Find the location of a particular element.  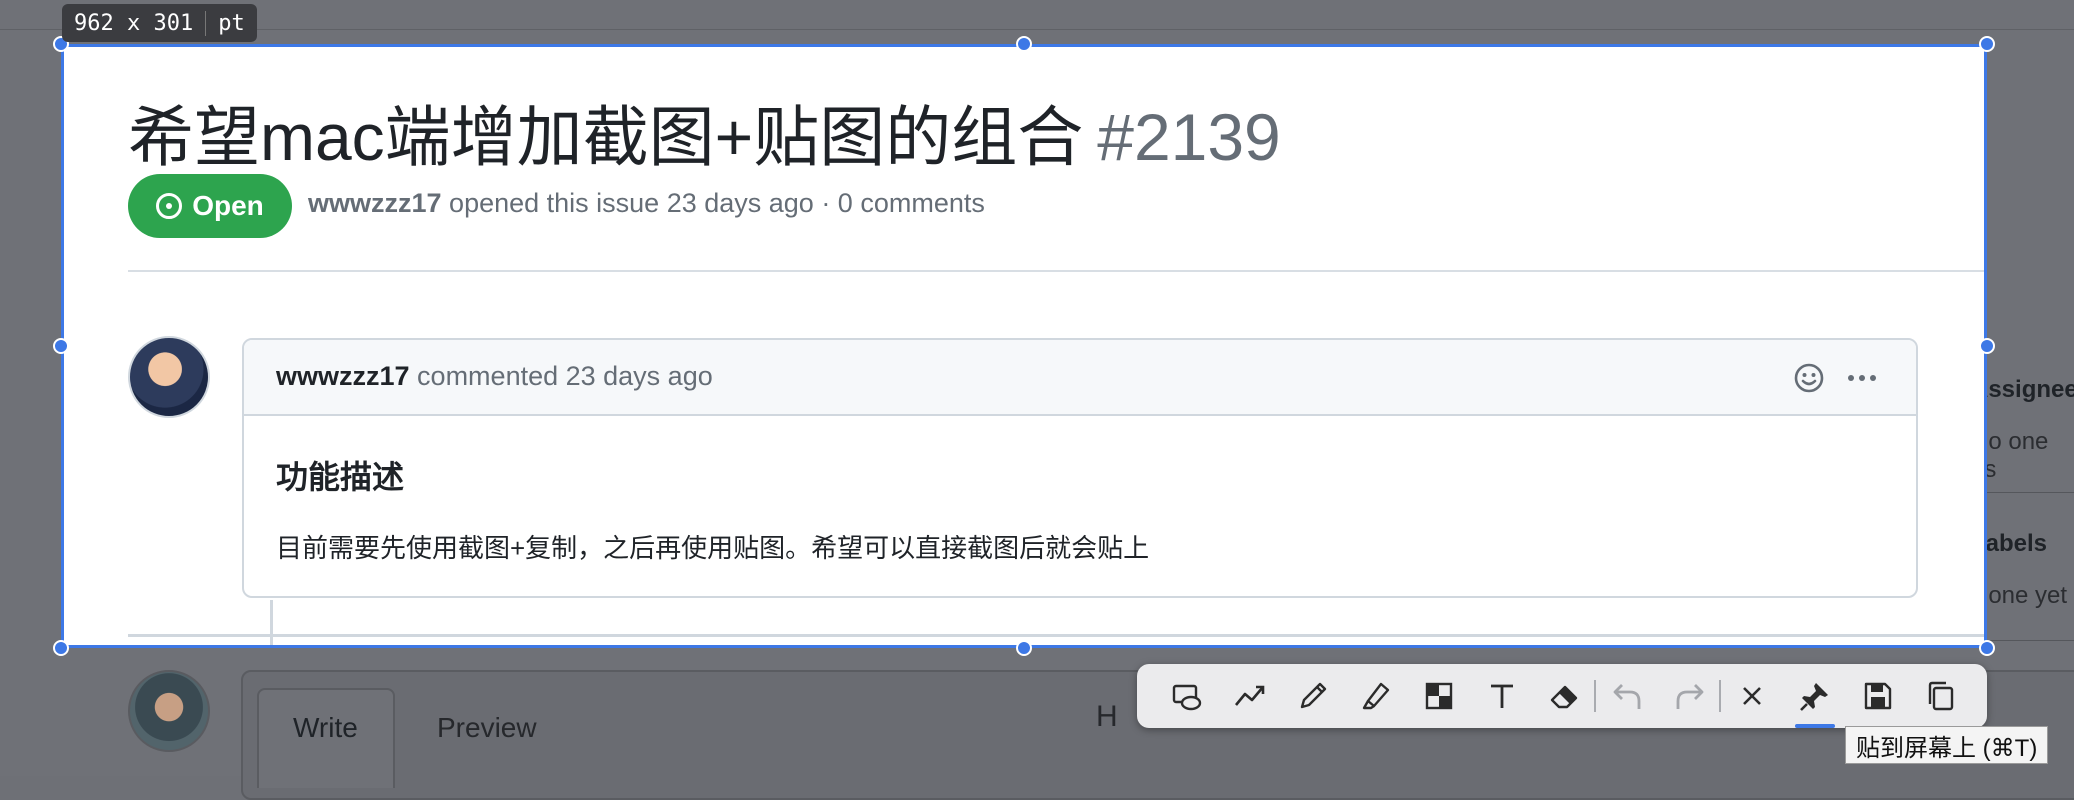

redo-icon is located at coordinates (1690, 696).